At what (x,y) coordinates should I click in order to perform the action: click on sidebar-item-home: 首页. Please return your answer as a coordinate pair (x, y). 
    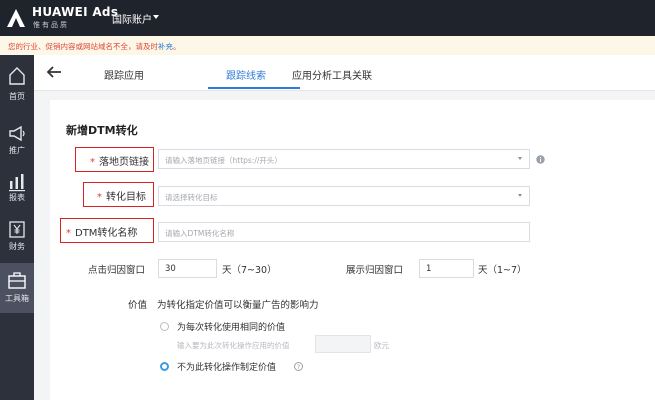
    Looking at the image, I should click on (17, 84).